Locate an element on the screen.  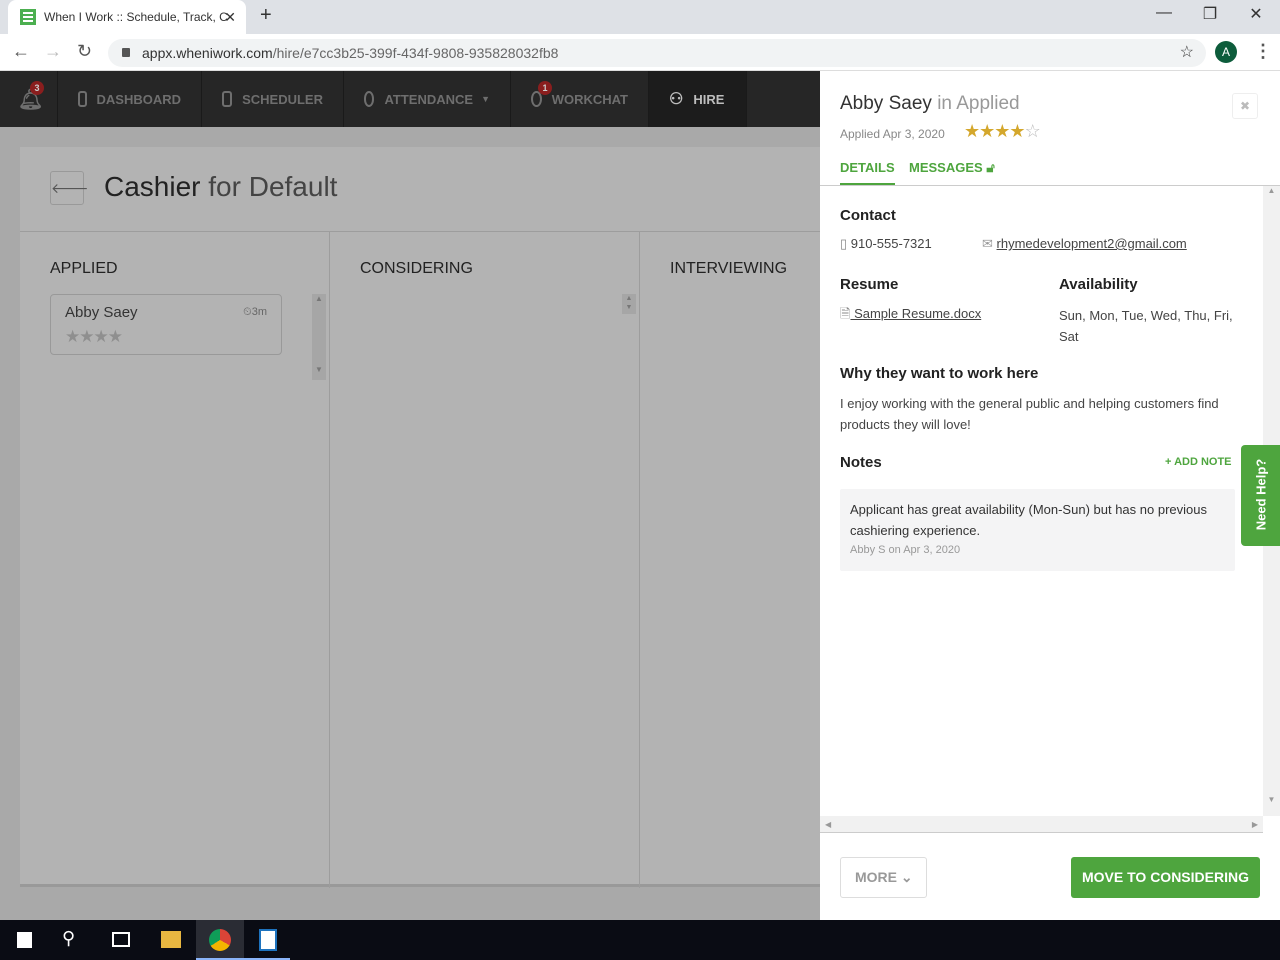
envelope-icon: ✉ is located at coordinates (987, 243).